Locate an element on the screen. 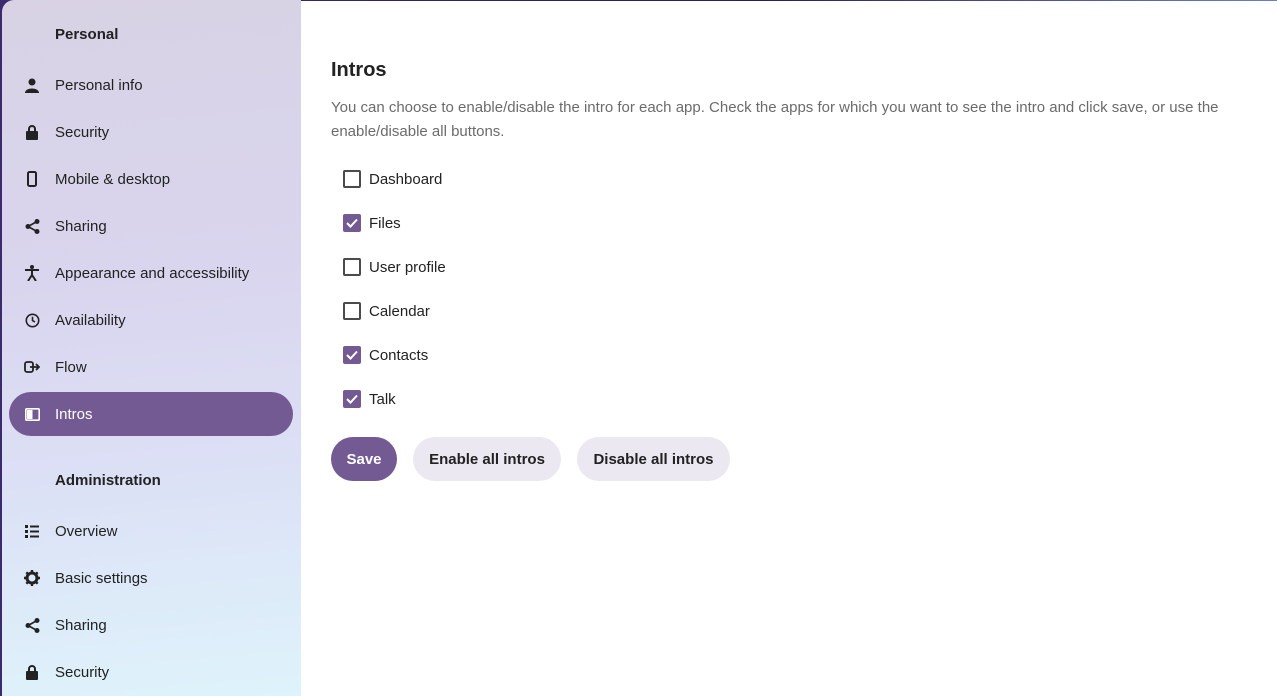  sidebar-item-label: Availability is located at coordinates (90, 320).